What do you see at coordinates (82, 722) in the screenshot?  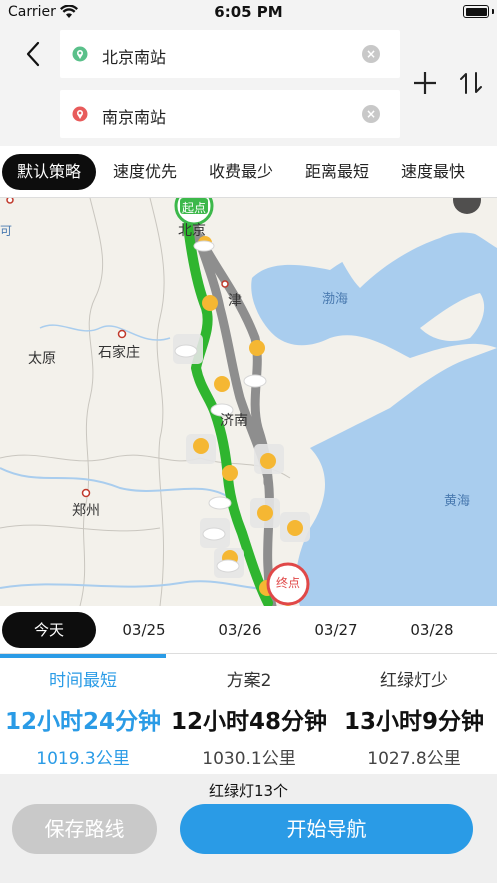 I see `plan-duration: 12小时24分钟` at bounding box center [82, 722].